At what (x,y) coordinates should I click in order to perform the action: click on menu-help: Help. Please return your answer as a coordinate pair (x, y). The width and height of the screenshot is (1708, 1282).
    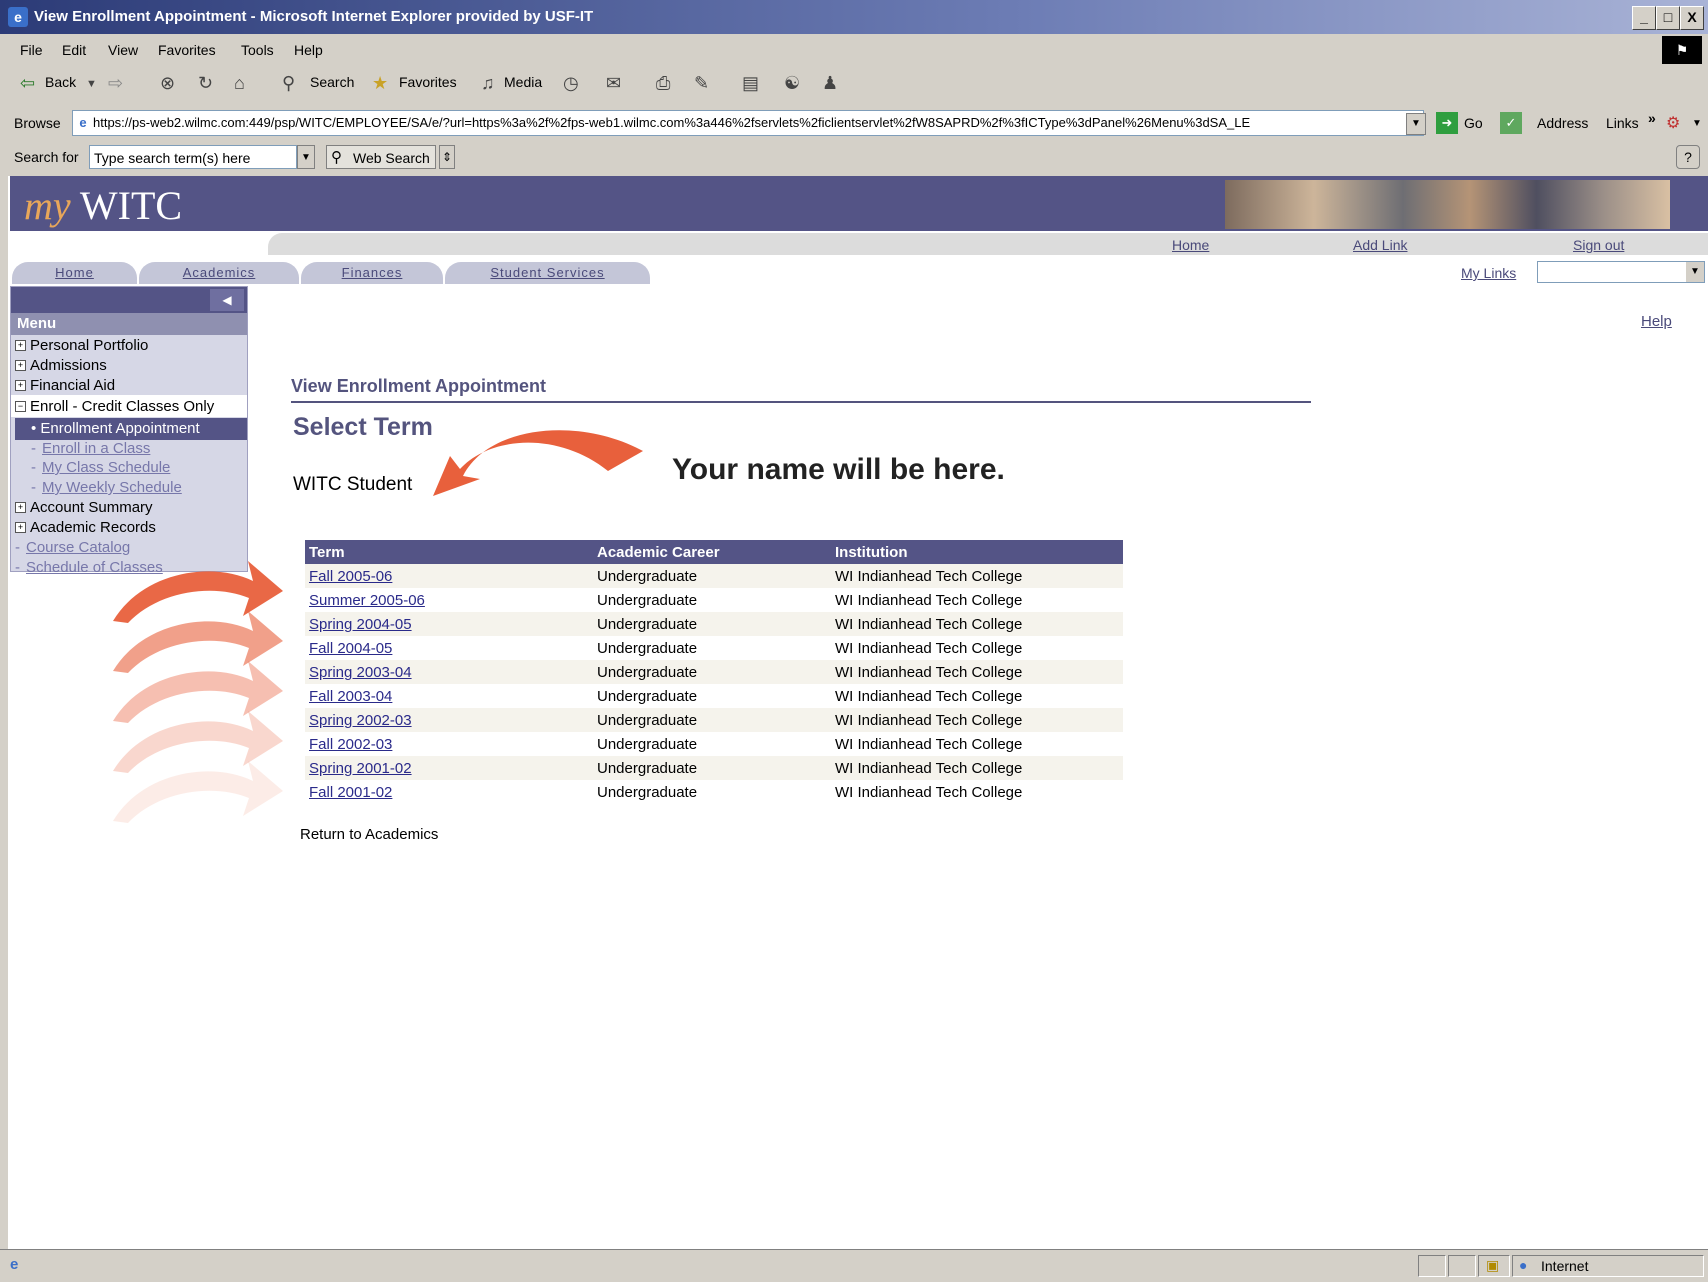
    Looking at the image, I should click on (308, 50).